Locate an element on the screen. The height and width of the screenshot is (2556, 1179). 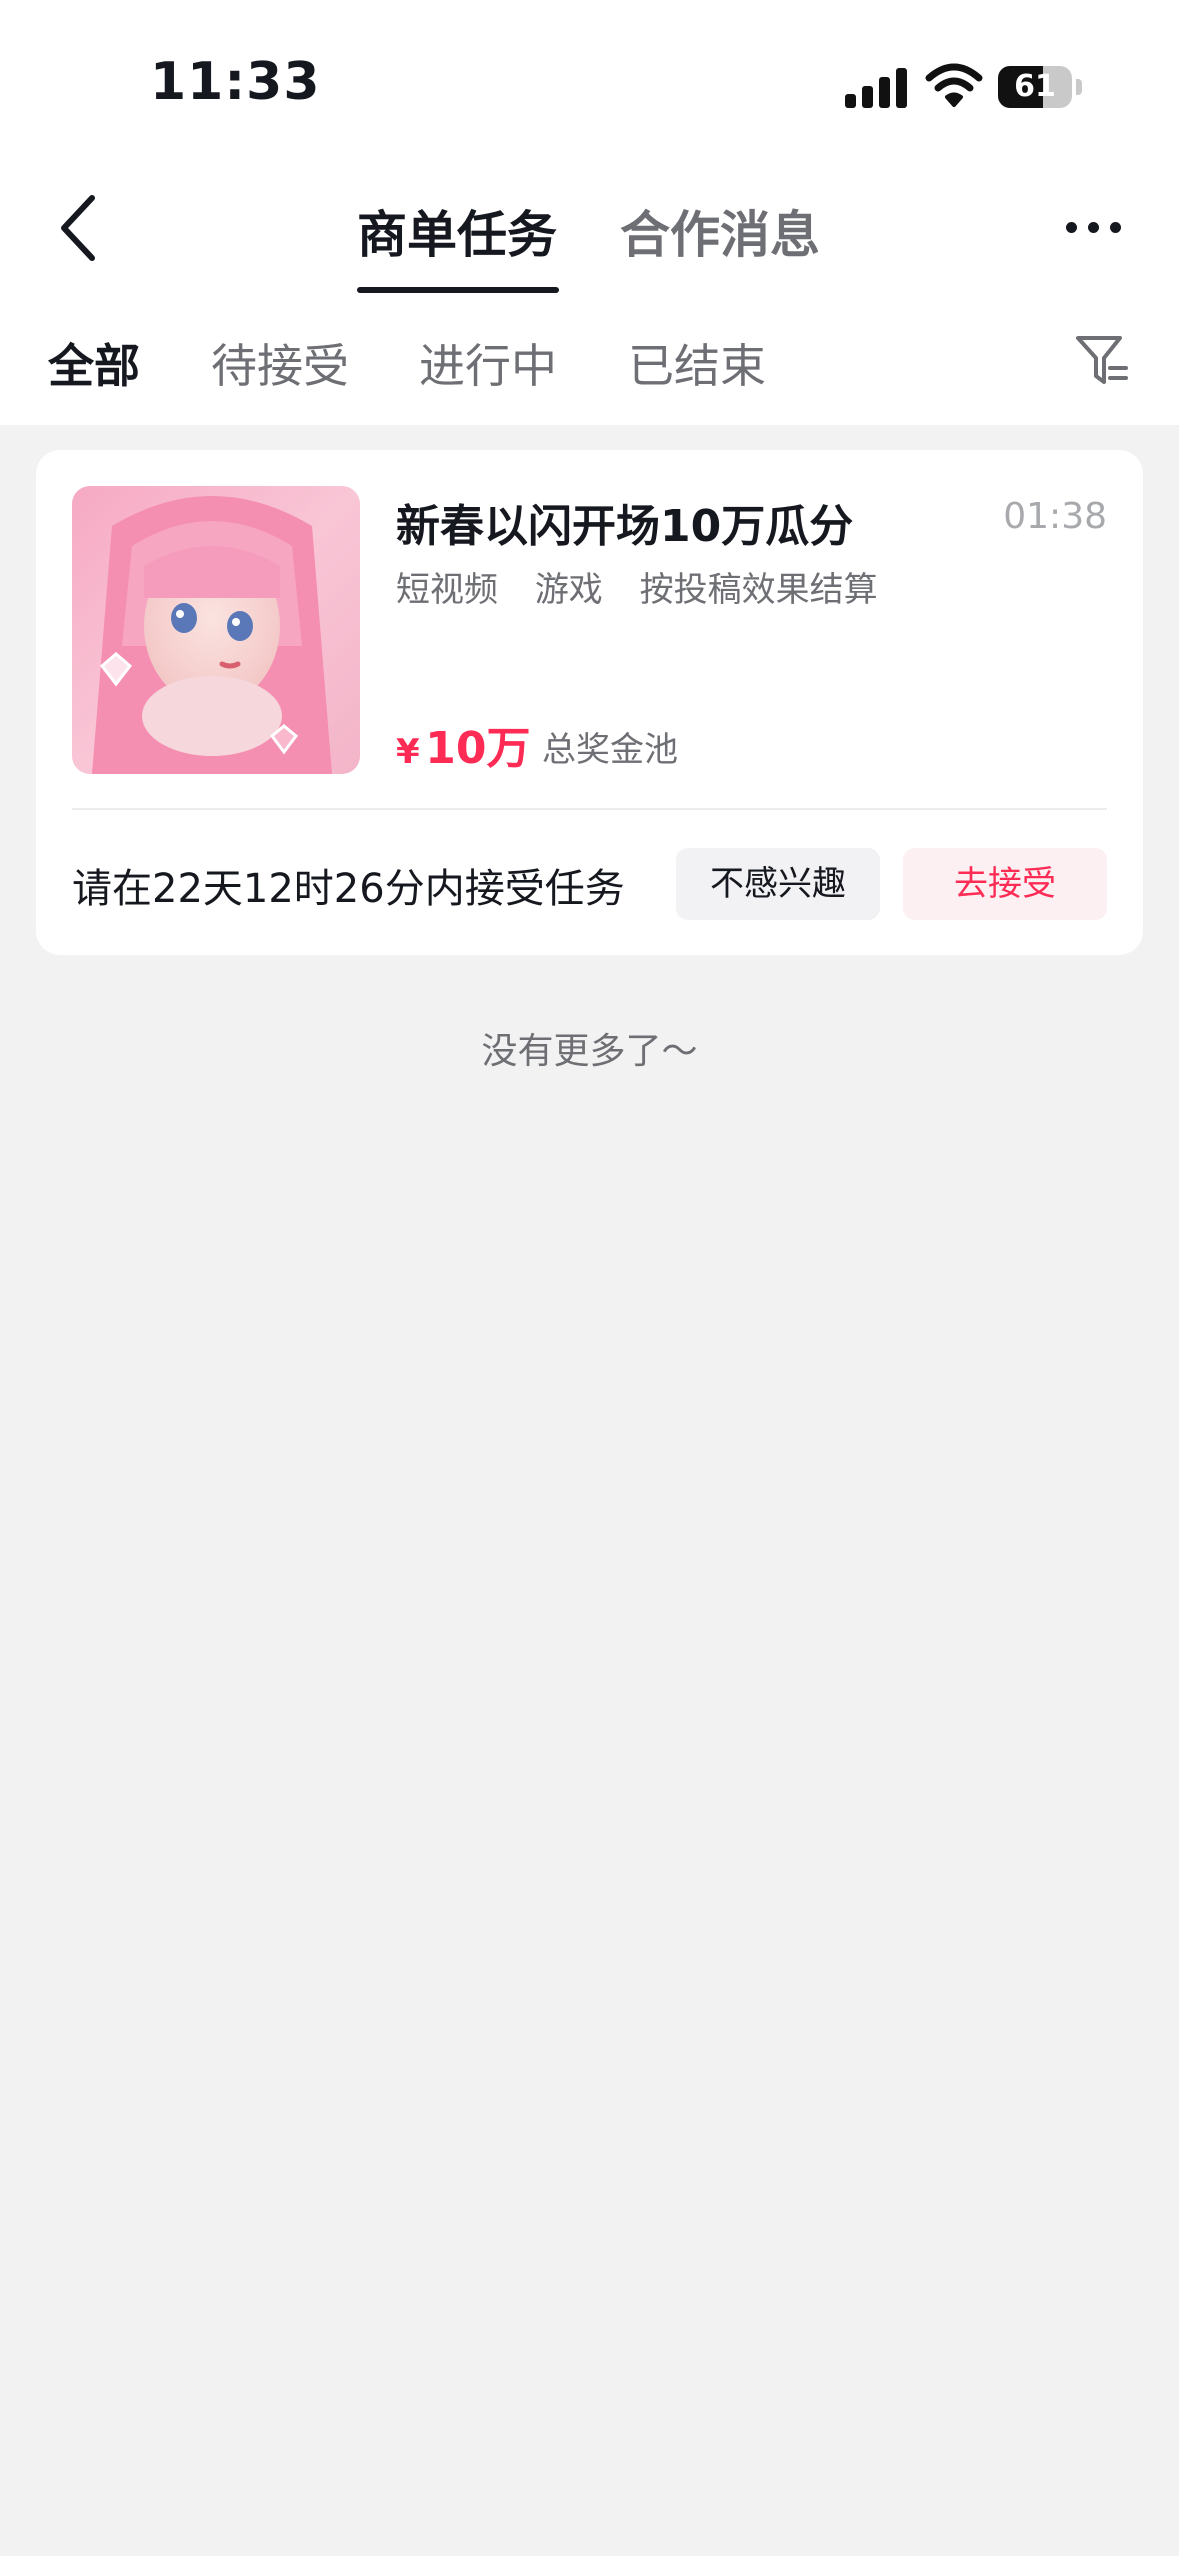
wifi-icon is located at coordinates (954, 85).